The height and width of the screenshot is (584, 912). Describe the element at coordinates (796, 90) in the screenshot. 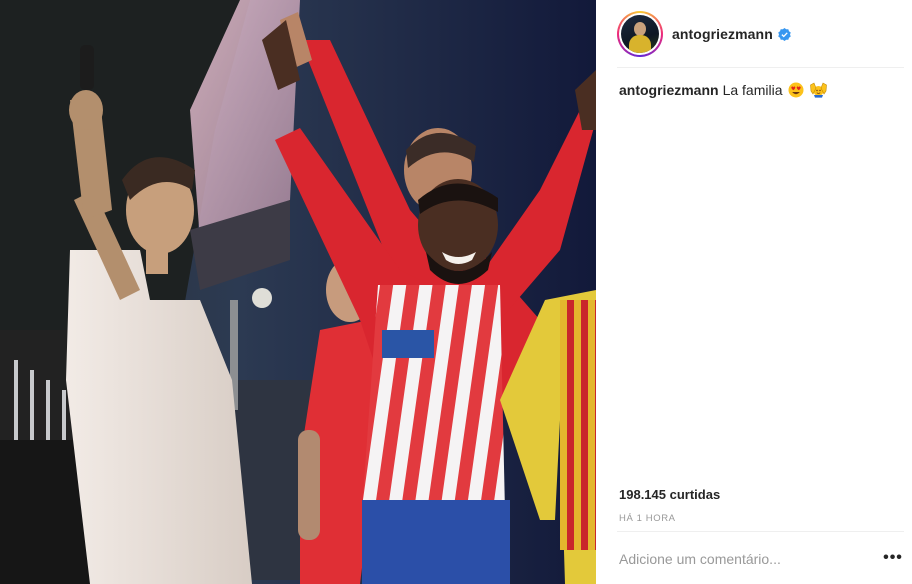

I see `heart-eyes-emoji-icon` at that location.